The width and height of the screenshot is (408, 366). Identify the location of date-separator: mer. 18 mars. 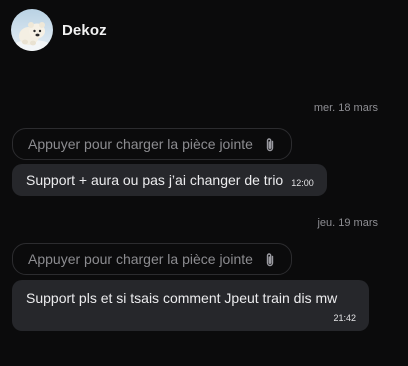
(345, 108).